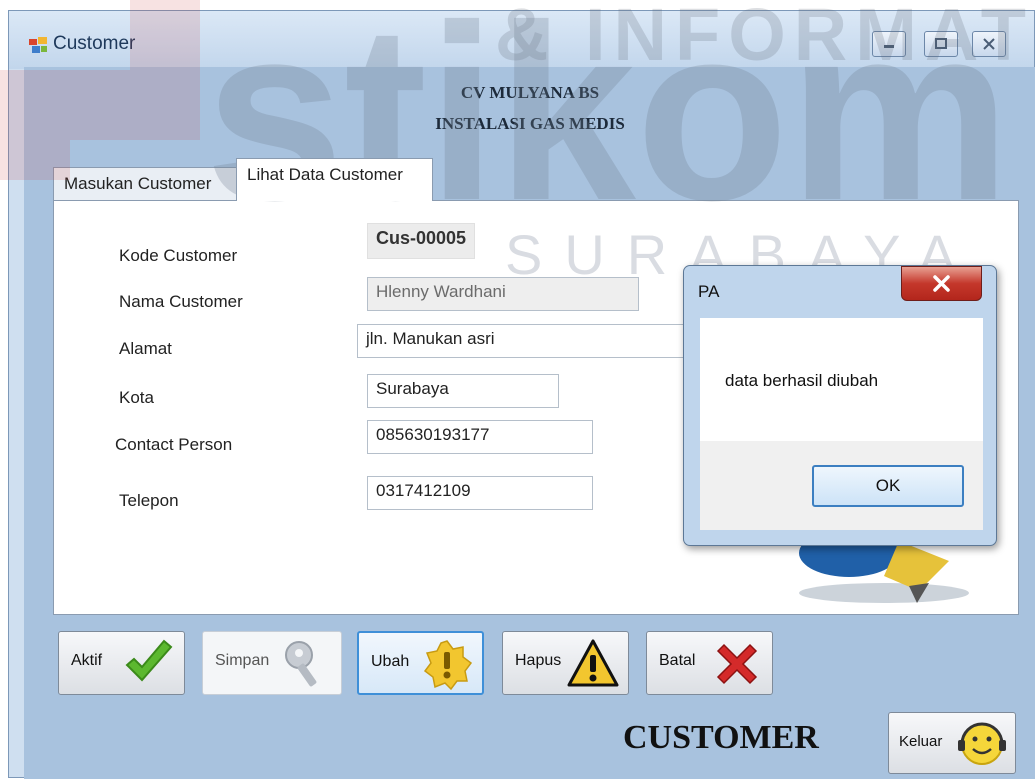 The height and width of the screenshot is (779, 1035). What do you see at coordinates (593, 663) in the screenshot?
I see `warning-icon` at bounding box center [593, 663].